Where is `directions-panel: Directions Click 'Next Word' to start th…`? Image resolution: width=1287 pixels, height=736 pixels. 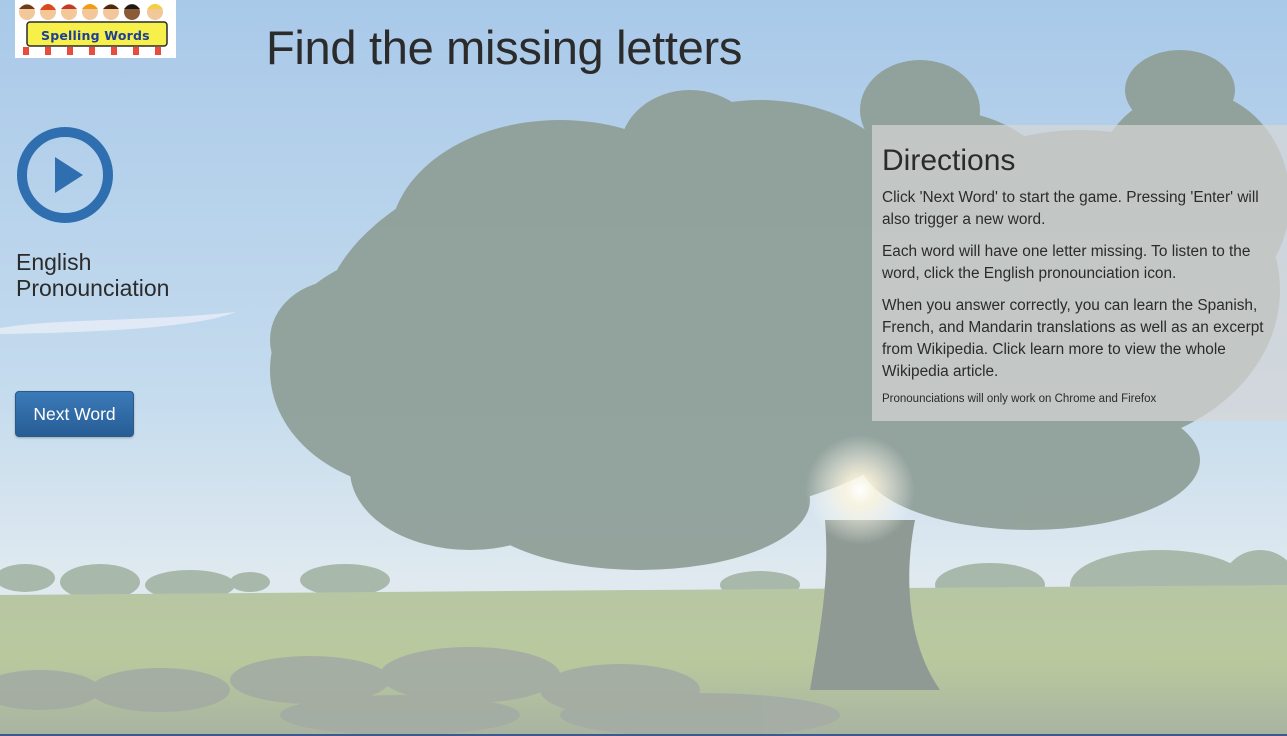
directions-panel: Directions Click 'Next Word' to start th… is located at coordinates (1079, 273).